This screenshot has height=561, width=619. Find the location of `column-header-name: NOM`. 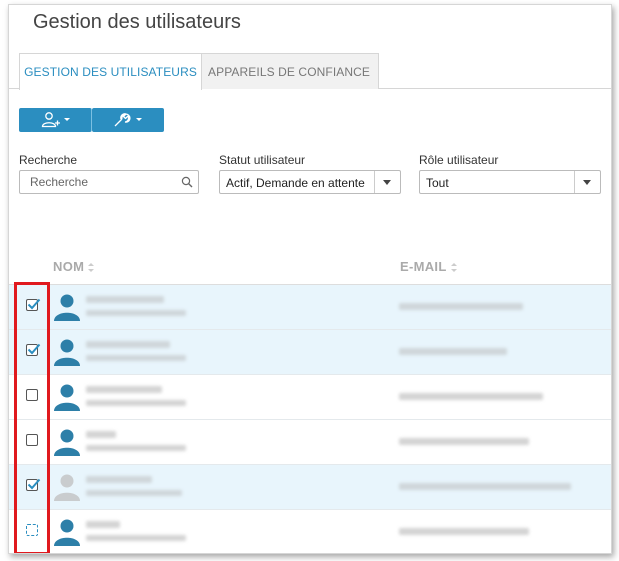

column-header-name: NOM is located at coordinates (74, 266).